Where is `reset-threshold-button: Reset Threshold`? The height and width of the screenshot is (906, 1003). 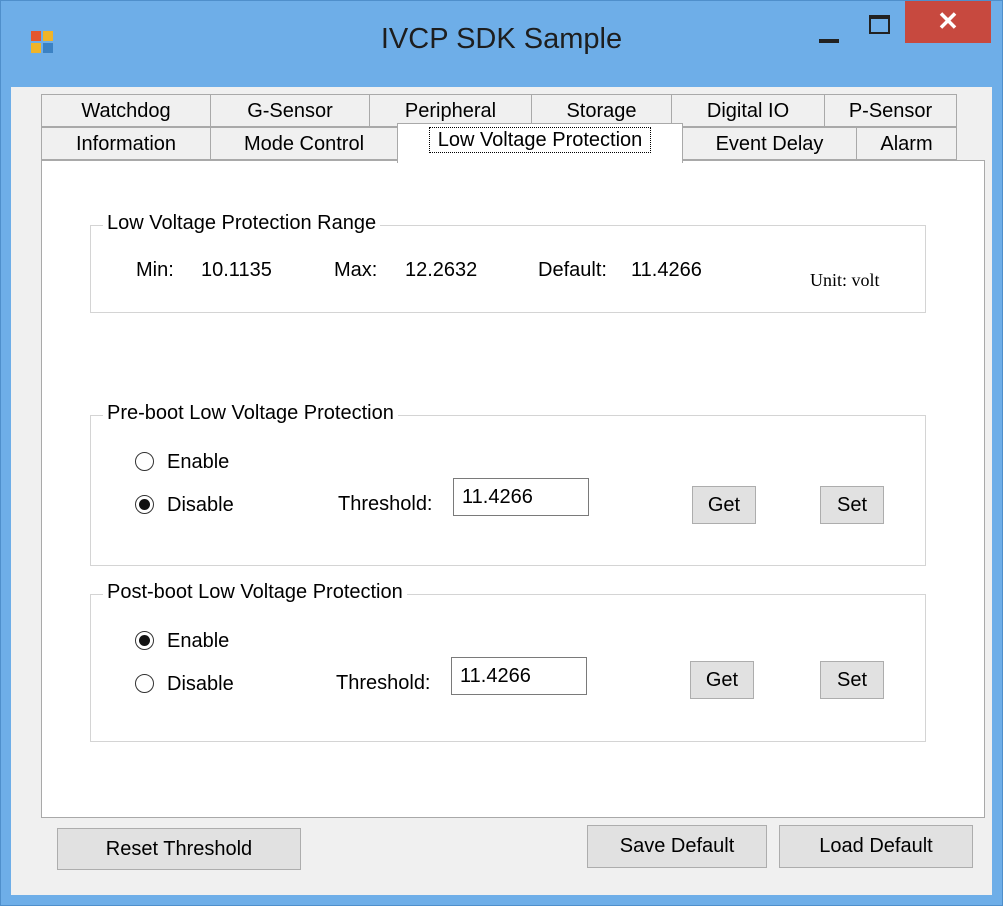
reset-threshold-button: Reset Threshold is located at coordinates (179, 849).